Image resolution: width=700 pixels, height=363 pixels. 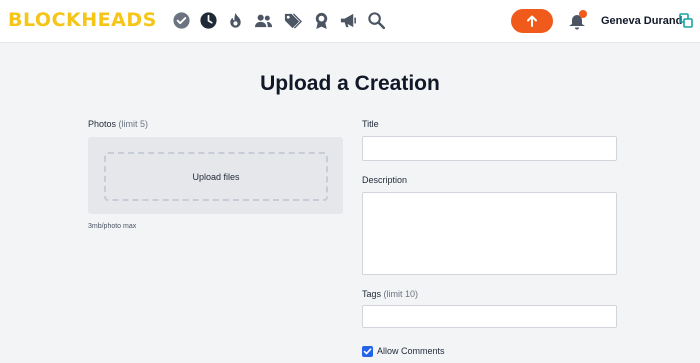 What do you see at coordinates (411, 351) in the screenshot?
I see `allow-comments-label: Allow Comments` at bounding box center [411, 351].